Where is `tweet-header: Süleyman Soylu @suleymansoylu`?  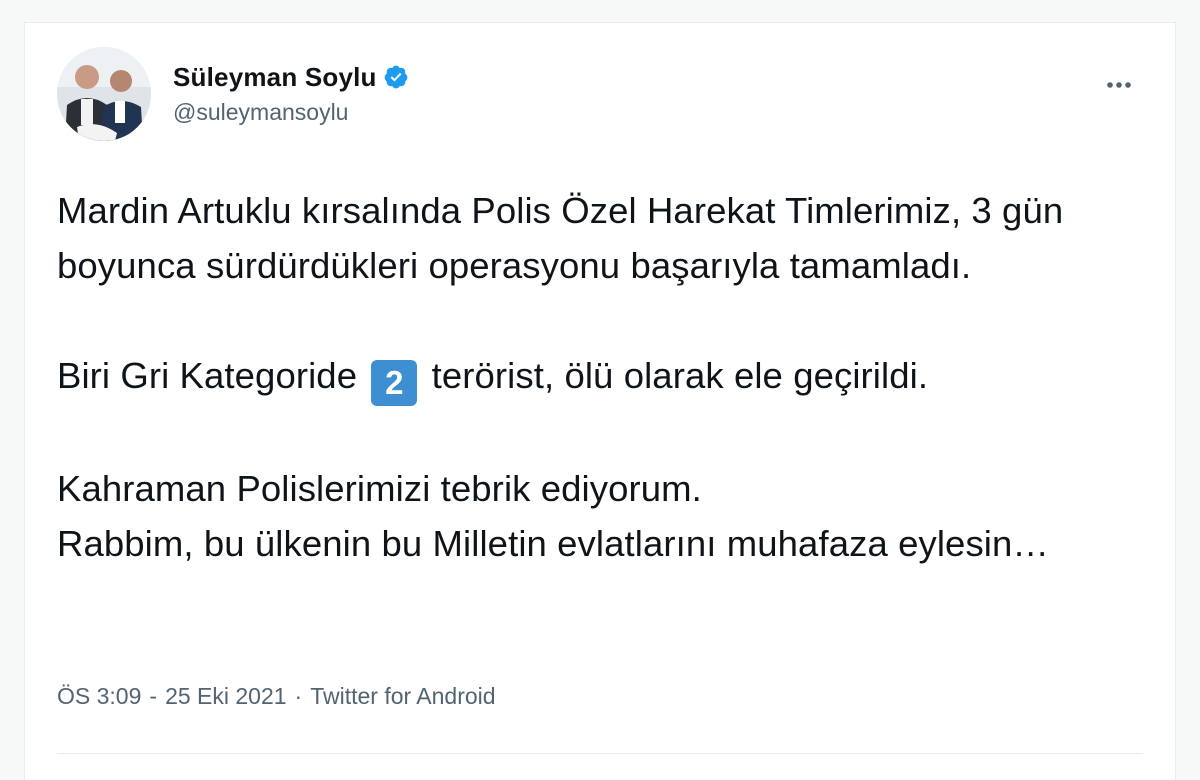
tweet-header: Süleyman Soylu @suleymansoylu is located at coordinates (600, 95).